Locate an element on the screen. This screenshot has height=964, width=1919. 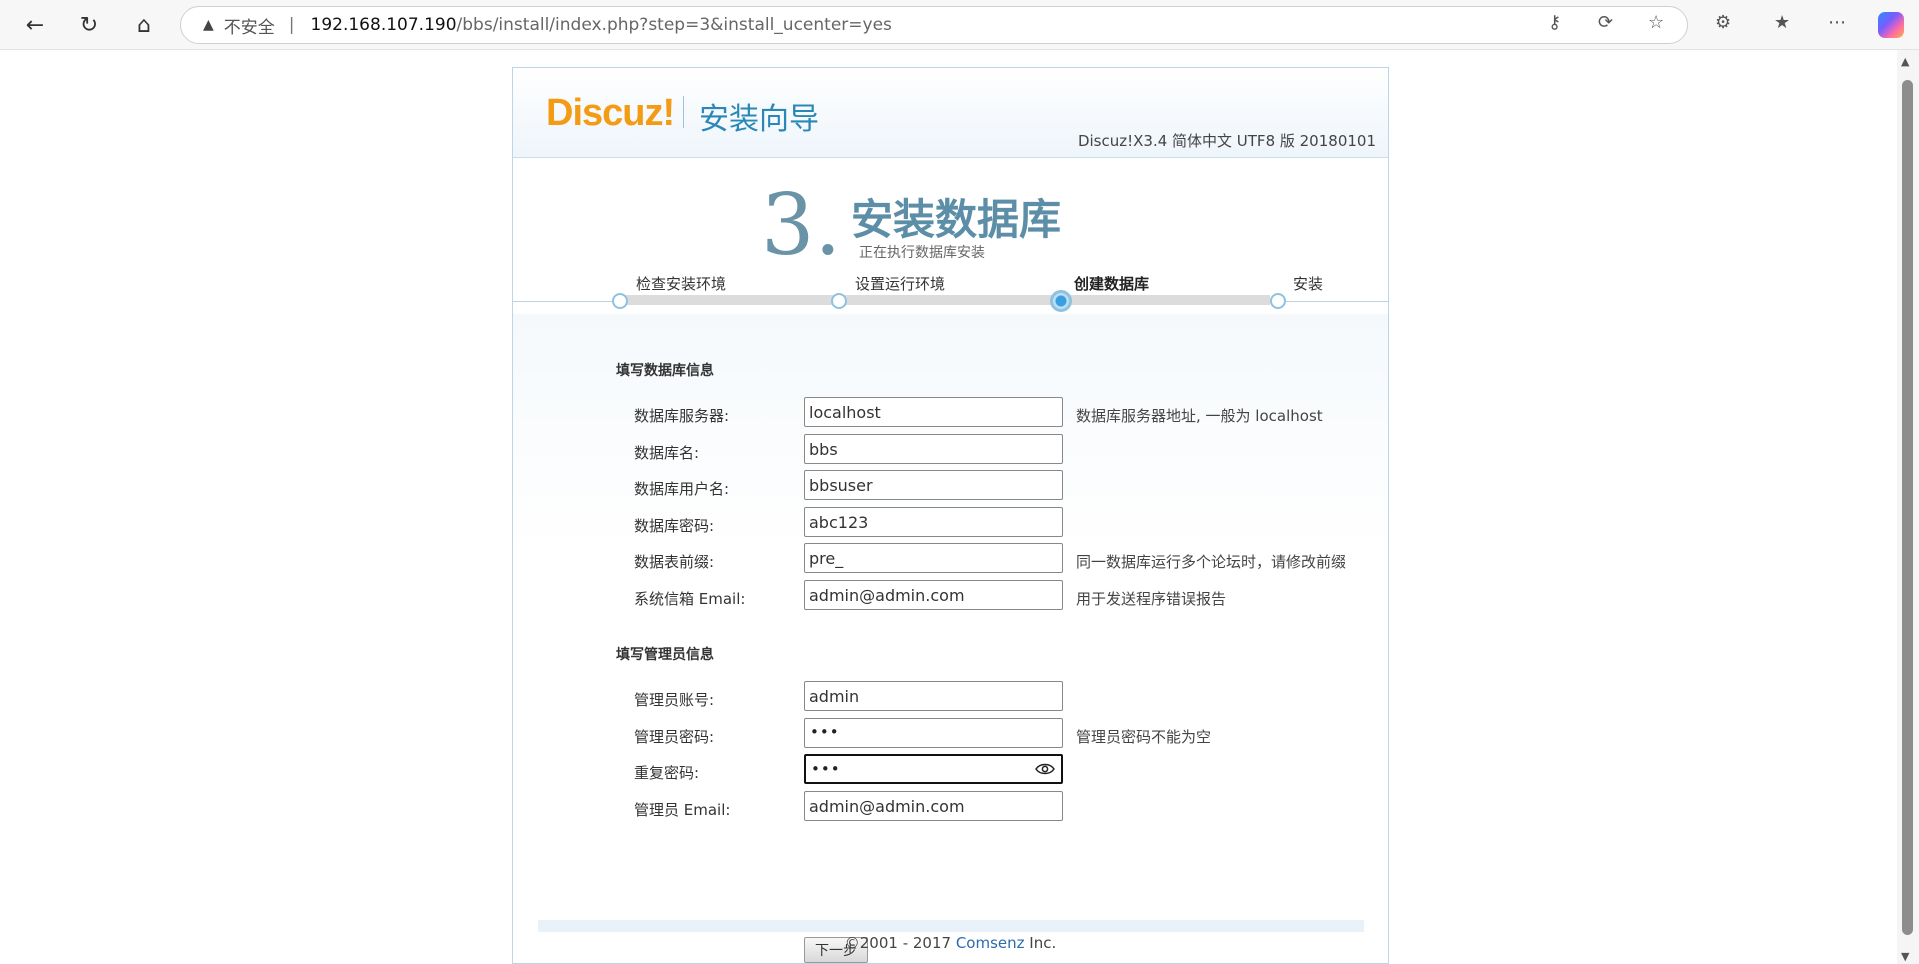
progress-step-label: 安装 is located at coordinates (1308, 284).